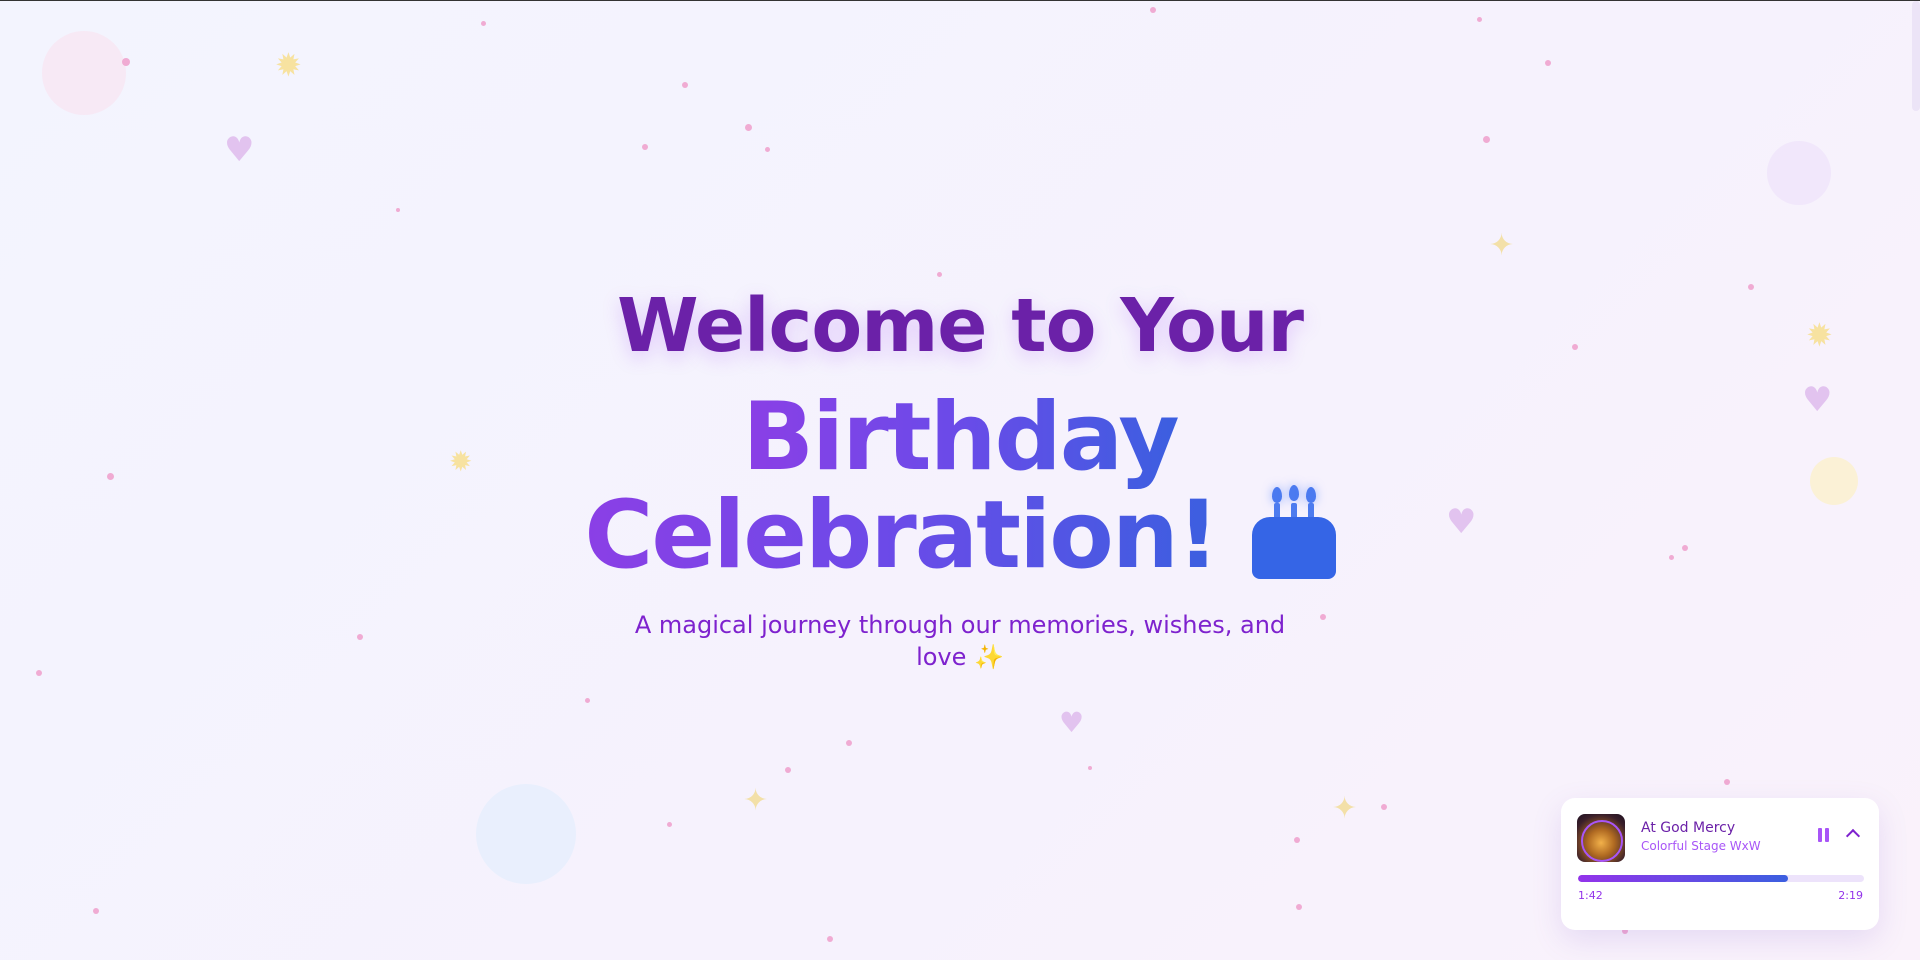 The width and height of the screenshot is (1920, 960). Describe the element at coordinates (1823, 836) in the screenshot. I see `pause-button` at that location.